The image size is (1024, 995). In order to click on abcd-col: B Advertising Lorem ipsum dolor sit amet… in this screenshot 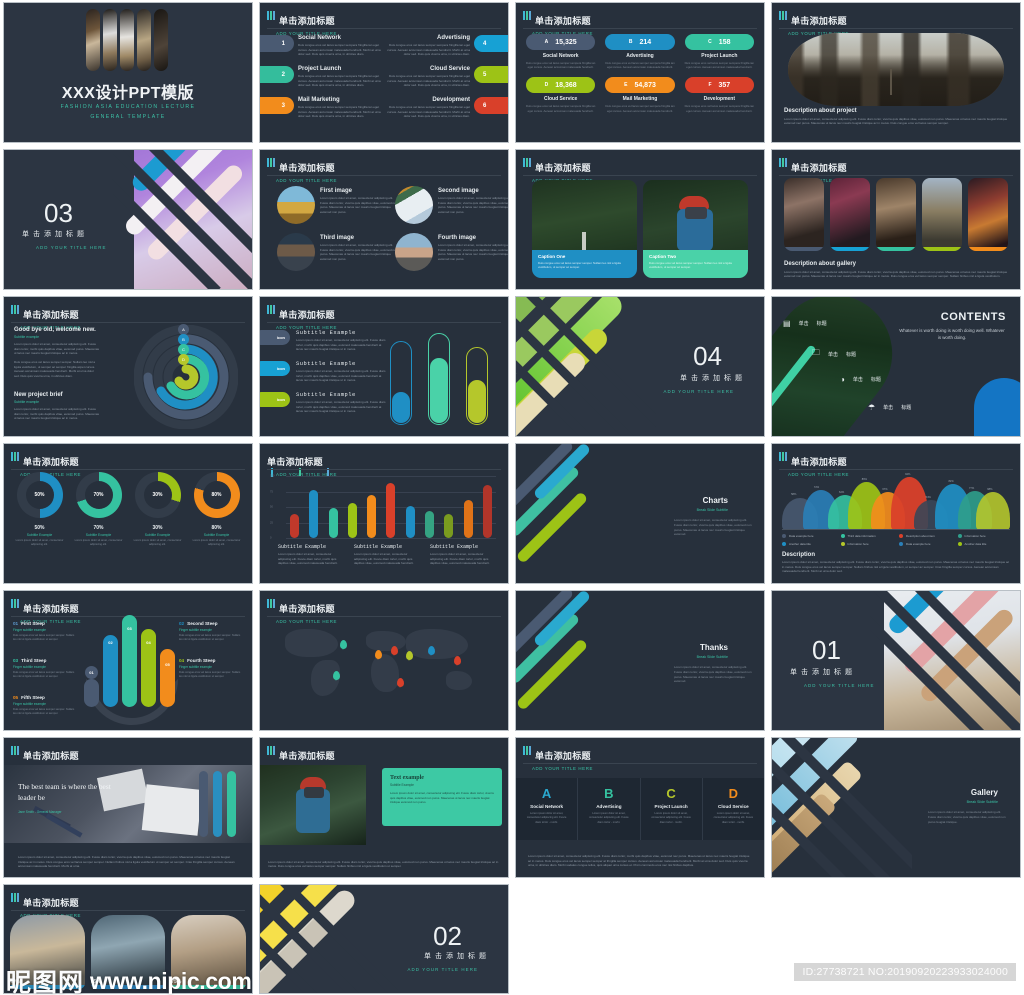, I will do `click(609, 809)`.